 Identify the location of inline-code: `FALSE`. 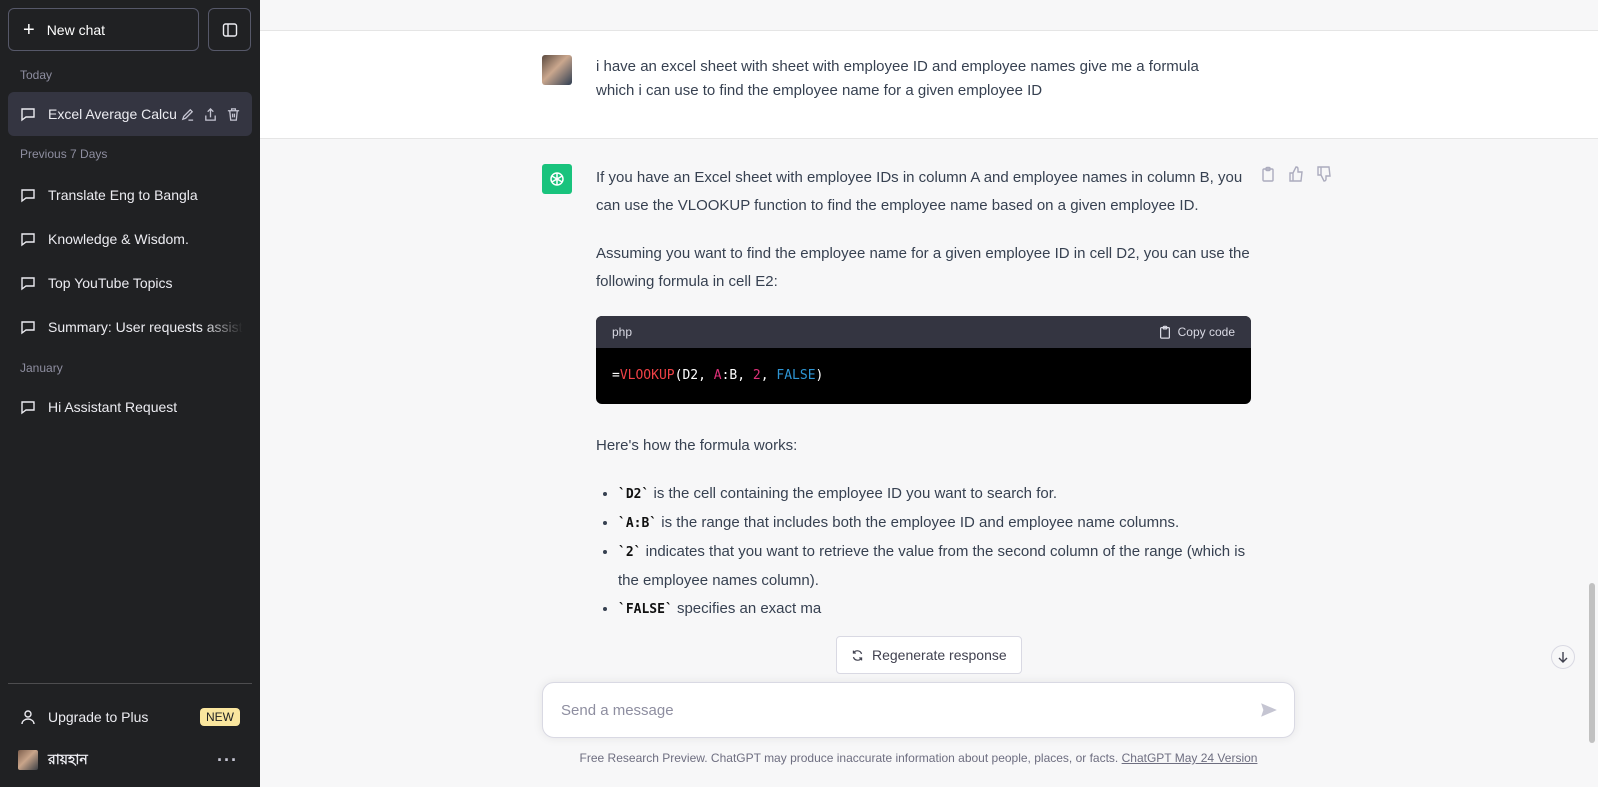
(645, 609).